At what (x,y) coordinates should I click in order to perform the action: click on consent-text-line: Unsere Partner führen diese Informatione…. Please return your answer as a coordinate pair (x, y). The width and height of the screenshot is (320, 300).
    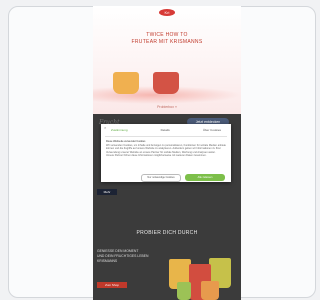
    Looking at the image, I should click on (156, 156).